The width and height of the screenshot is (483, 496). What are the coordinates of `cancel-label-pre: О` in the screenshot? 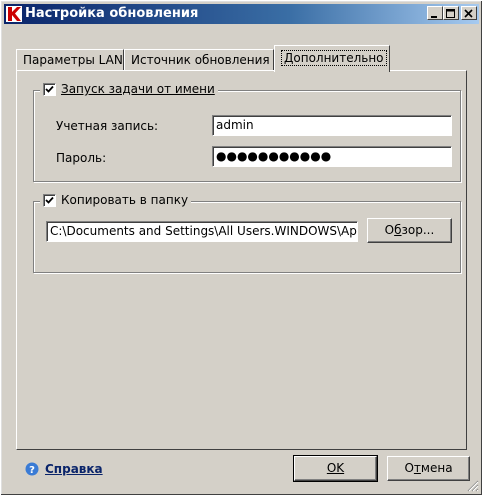 It's located at (409, 468).